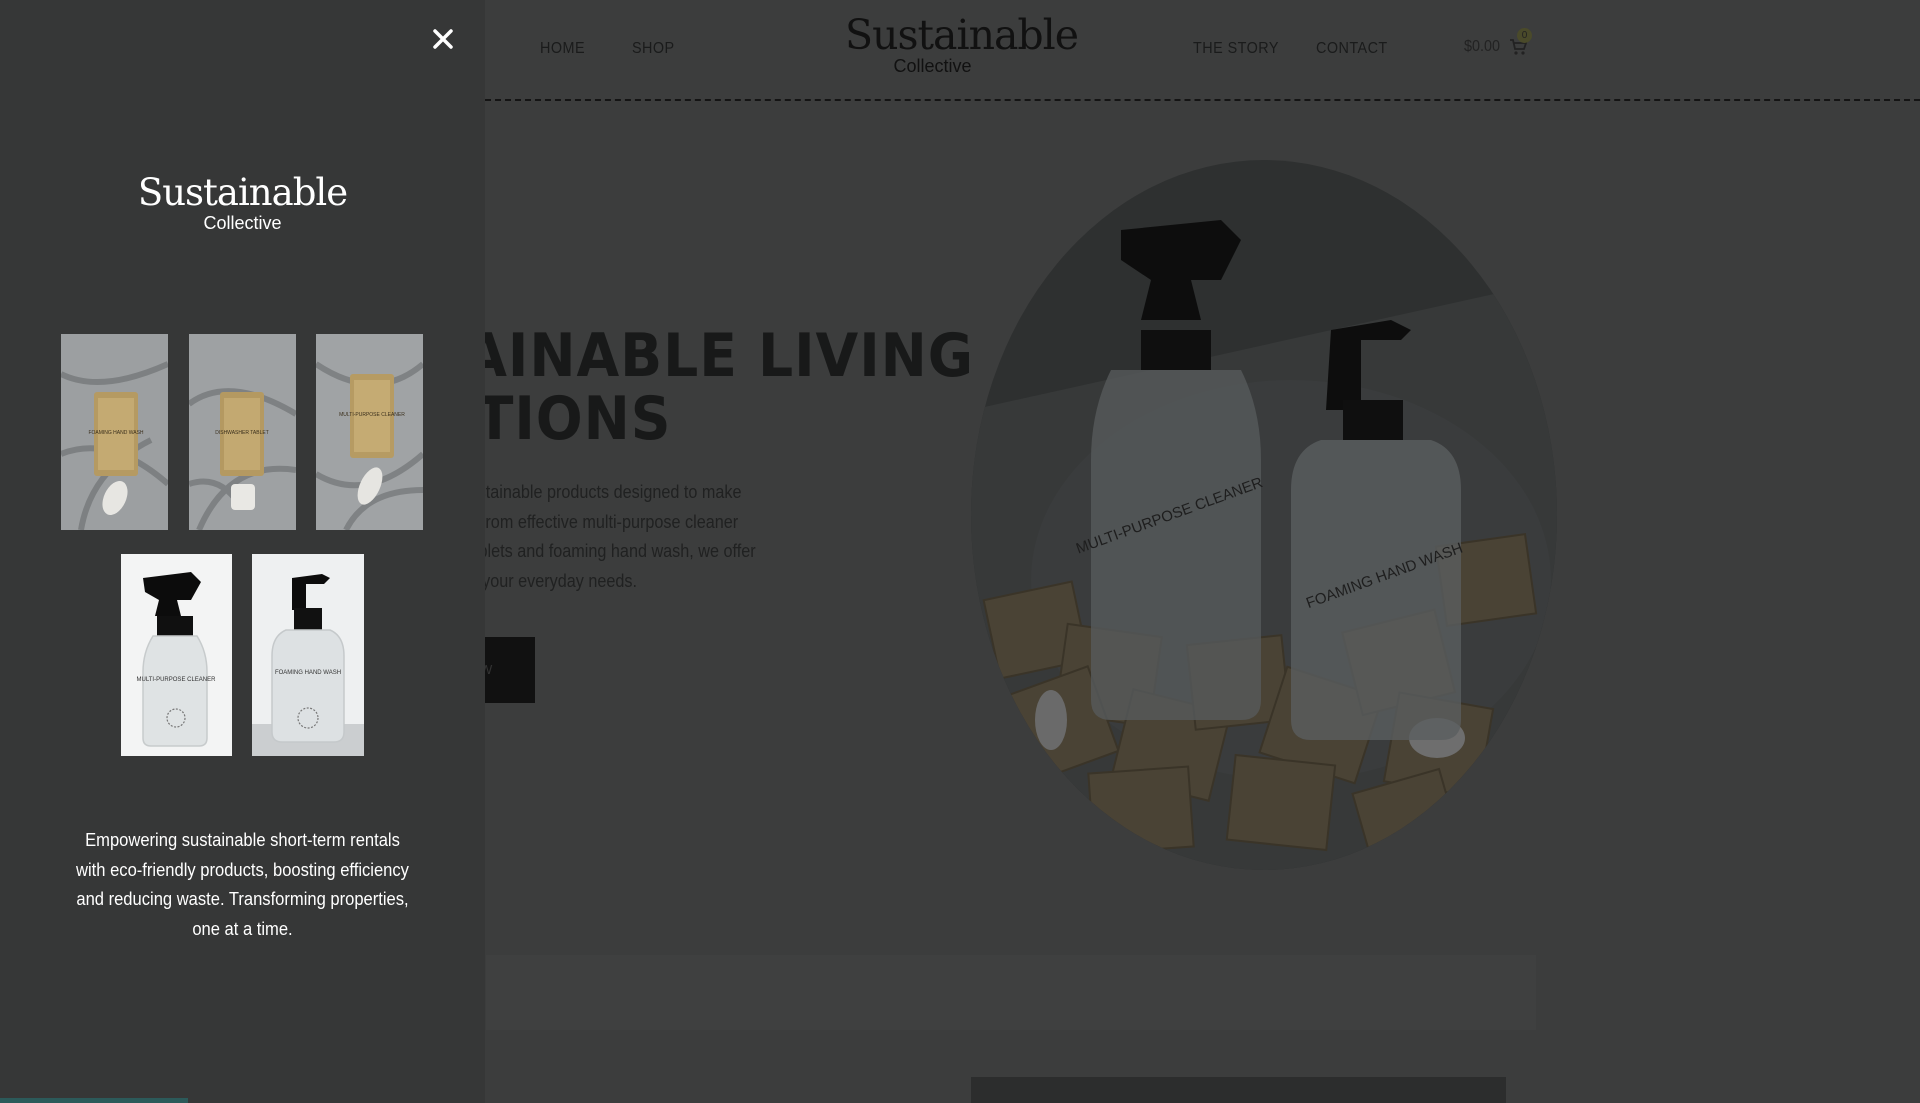  Describe the element at coordinates (308, 655) in the screenshot. I see `thumbnail-handwash-bottle: FOAMING HAND WASH` at that location.